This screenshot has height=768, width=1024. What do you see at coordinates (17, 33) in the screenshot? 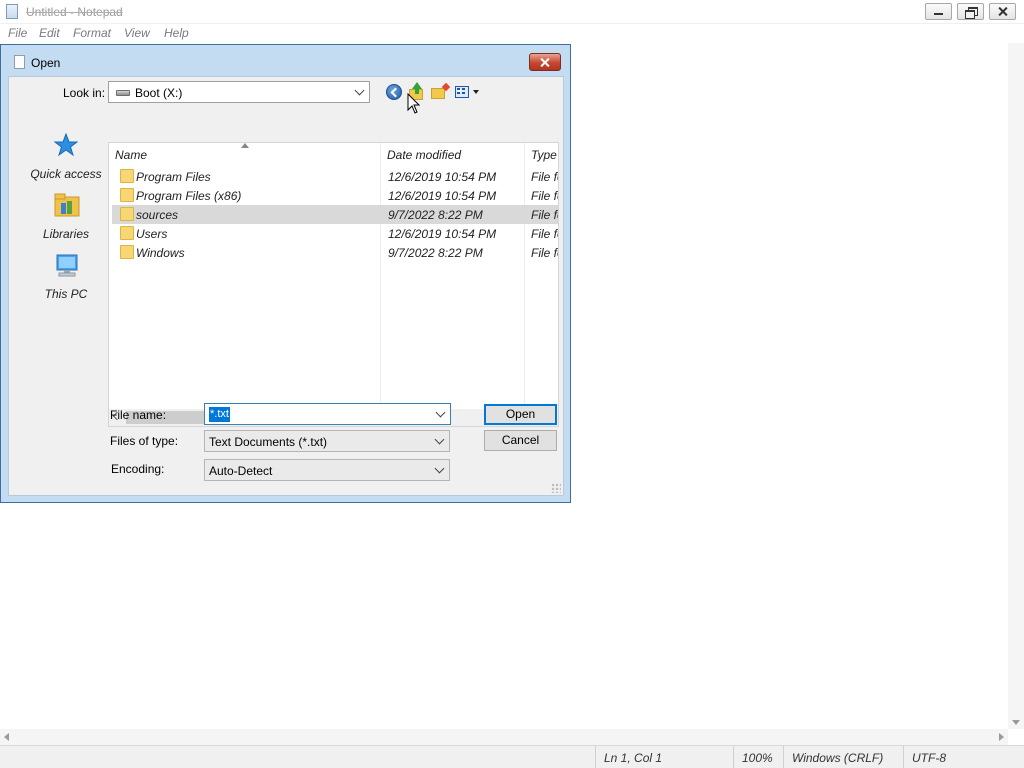
I see `menu-file: File` at bounding box center [17, 33].